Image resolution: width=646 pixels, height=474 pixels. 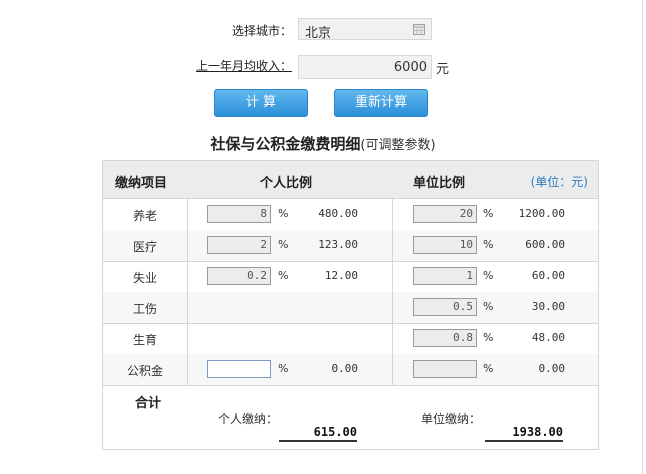 What do you see at coordinates (548, 337) in the screenshot?
I see `company-amount: 48.00` at bounding box center [548, 337].